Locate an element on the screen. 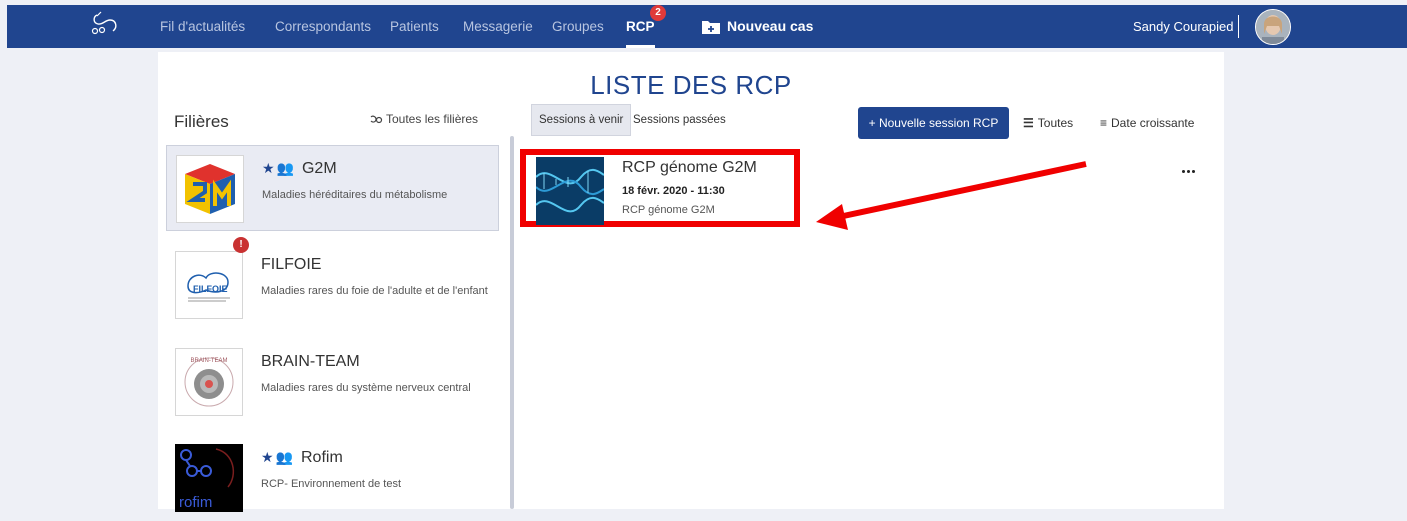 The image size is (1407, 521). filfoie-logo-text: FILFOIE is located at coordinates (210, 289).